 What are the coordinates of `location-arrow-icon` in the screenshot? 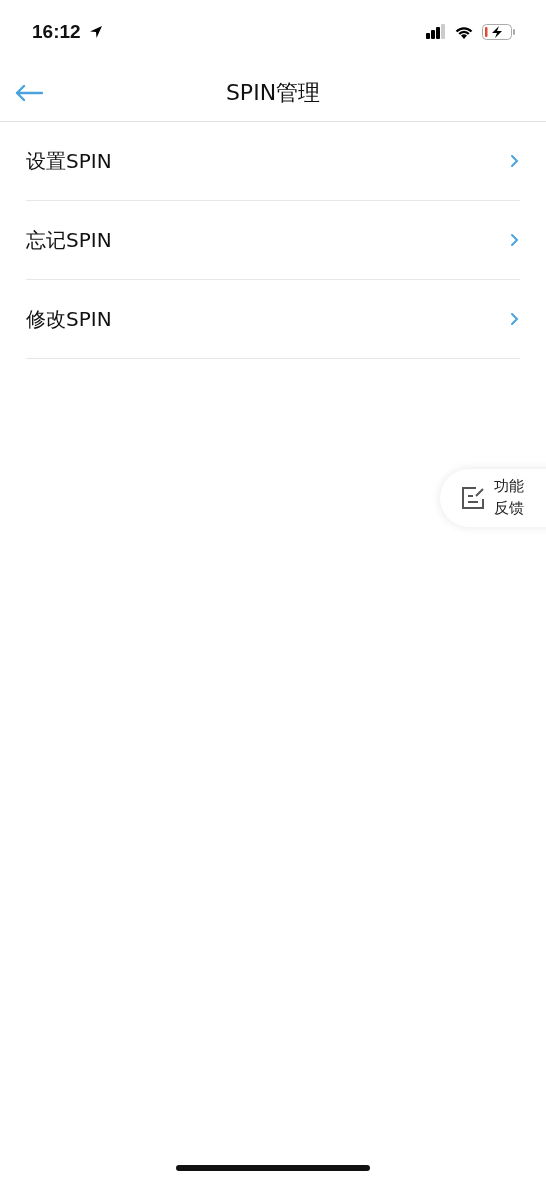 It's located at (95, 32).